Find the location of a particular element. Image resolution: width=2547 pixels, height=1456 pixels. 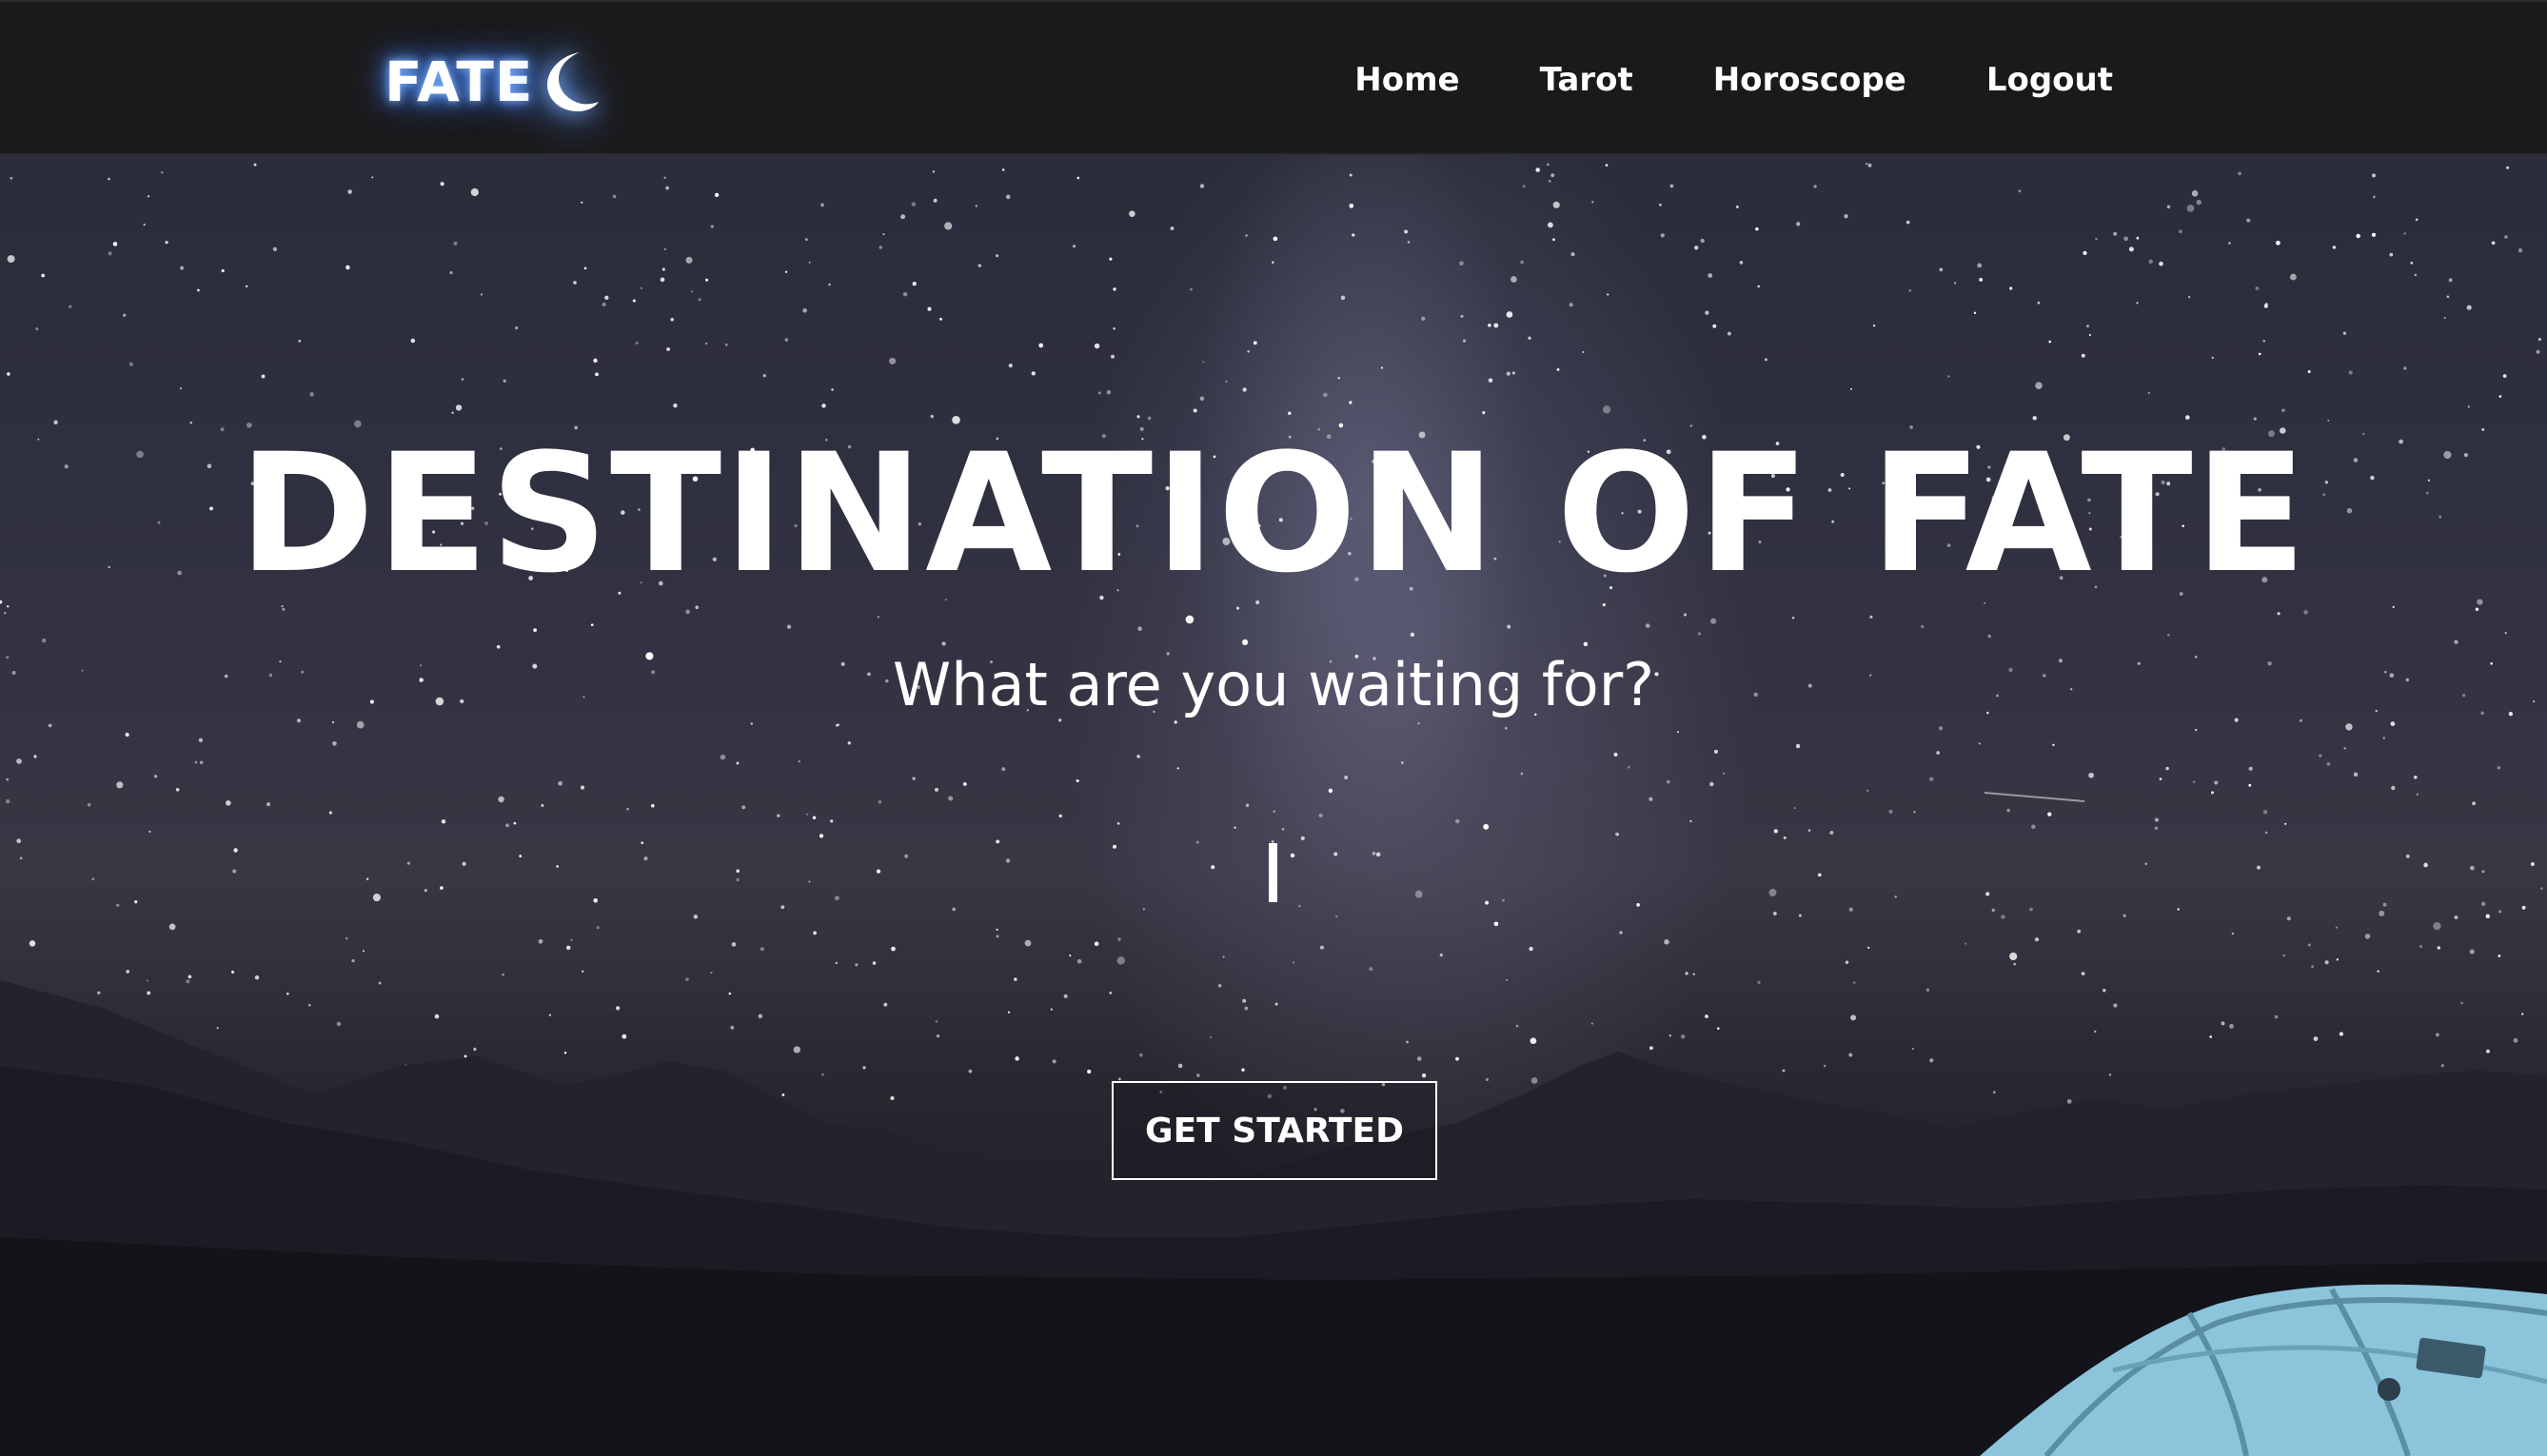

typing-cursor is located at coordinates (1273, 872).